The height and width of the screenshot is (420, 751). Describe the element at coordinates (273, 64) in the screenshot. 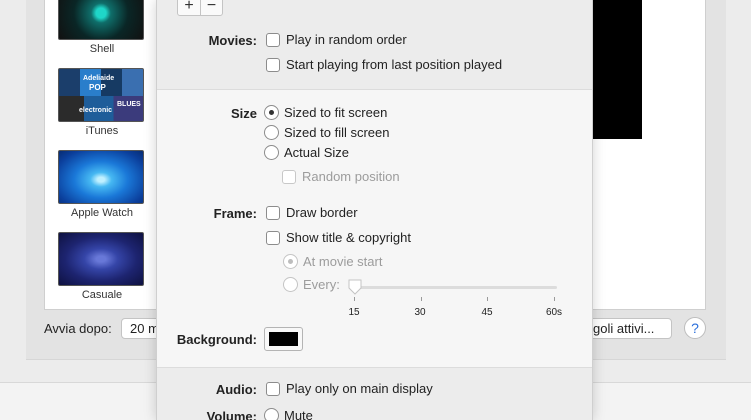

I see `start-last-position-checkbox` at that location.